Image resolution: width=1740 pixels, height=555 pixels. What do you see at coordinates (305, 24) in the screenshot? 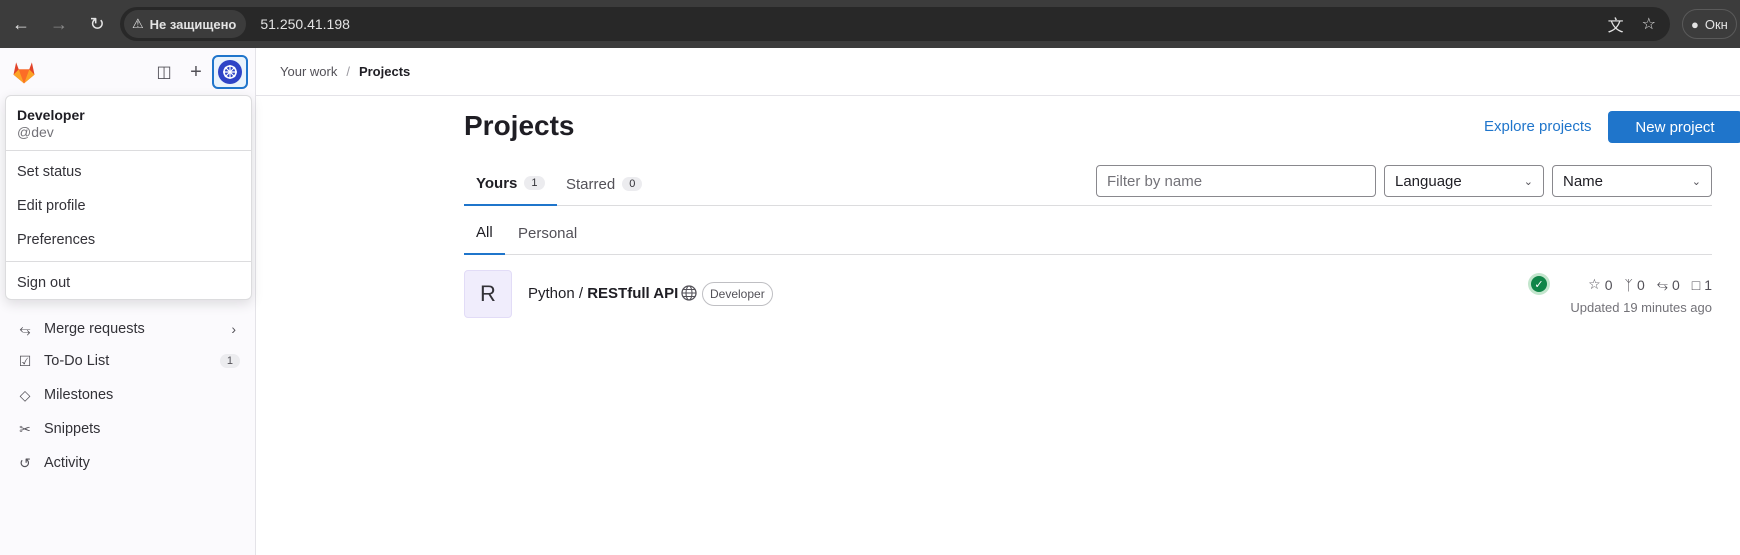
I see `url-text: 51.250.41.198` at bounding box center [305, 24].